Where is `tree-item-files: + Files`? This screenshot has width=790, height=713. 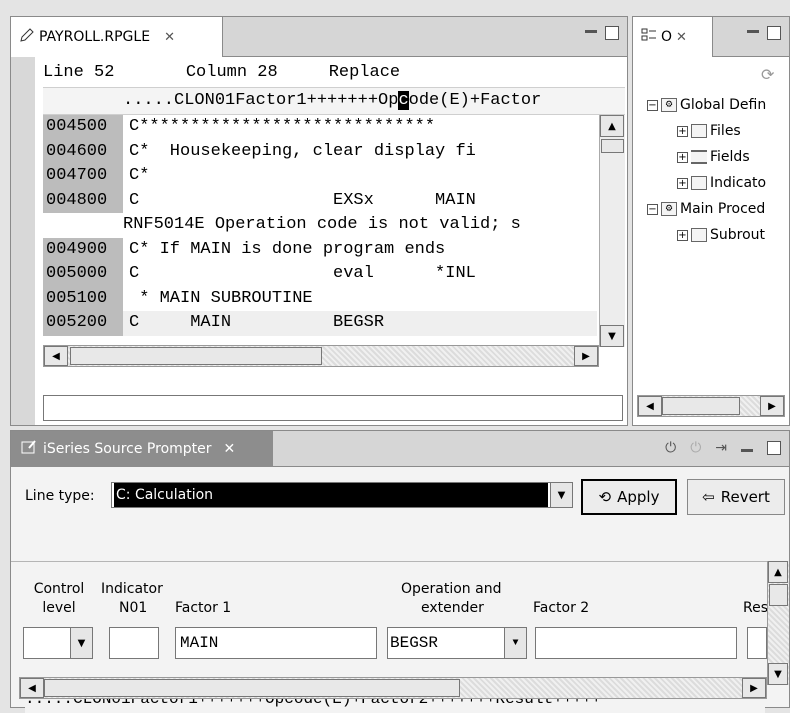 tree-item-files: + Files is located at coordinates (709, 131).